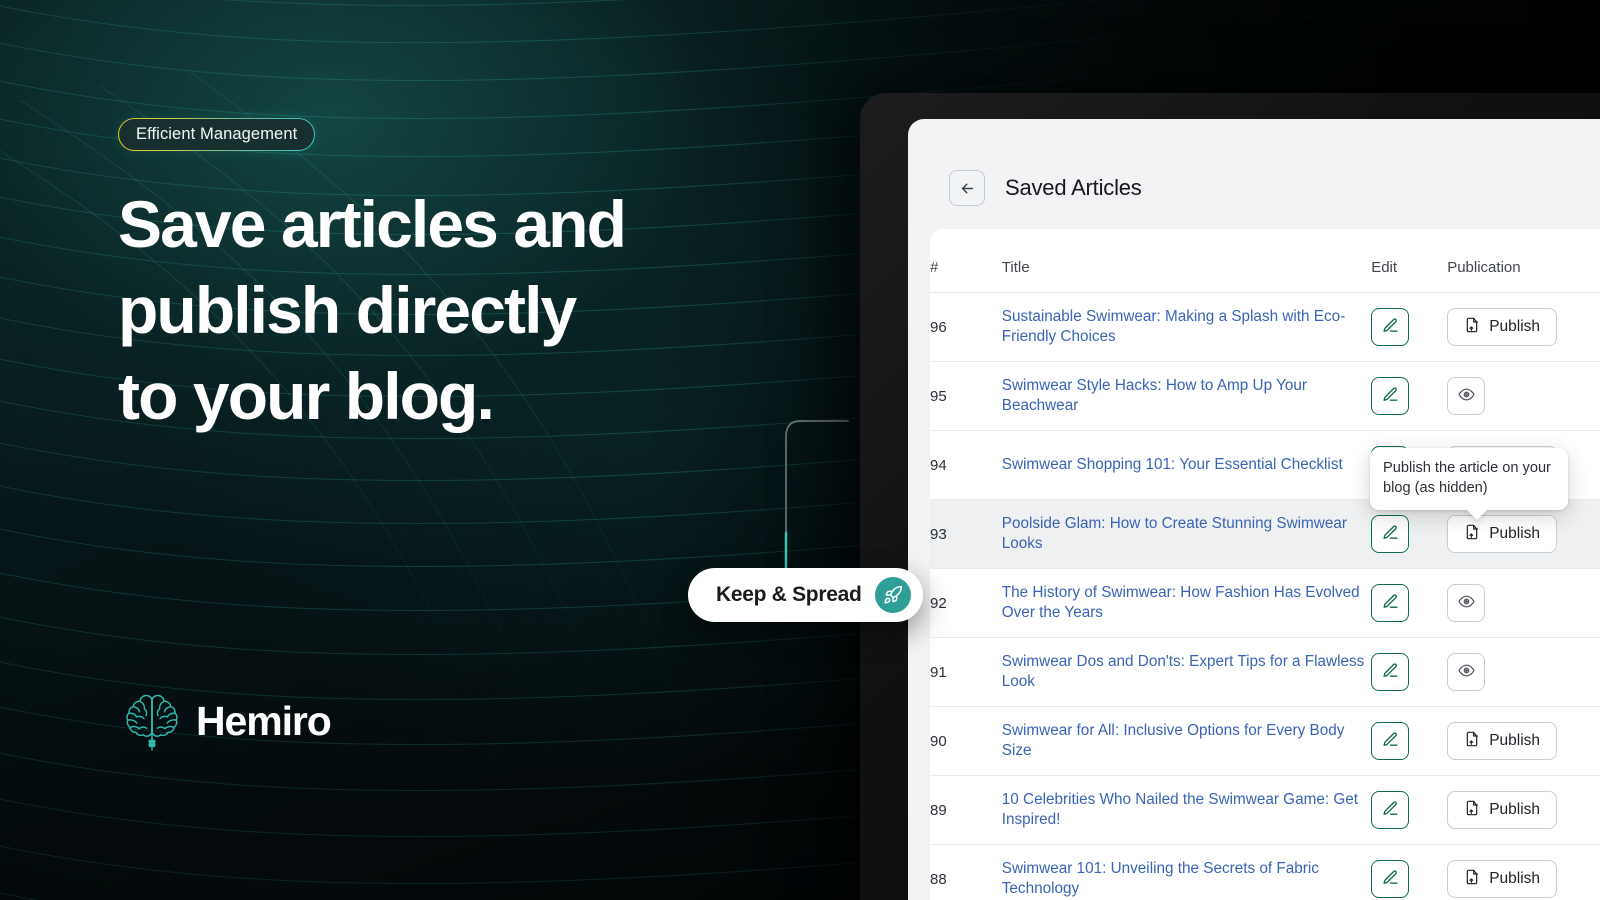 The image size is (1600, 900). What do you see at coordinates (938, 810) in the screenshot?
I see `row-number: 89` at bounding box center [938, 810].